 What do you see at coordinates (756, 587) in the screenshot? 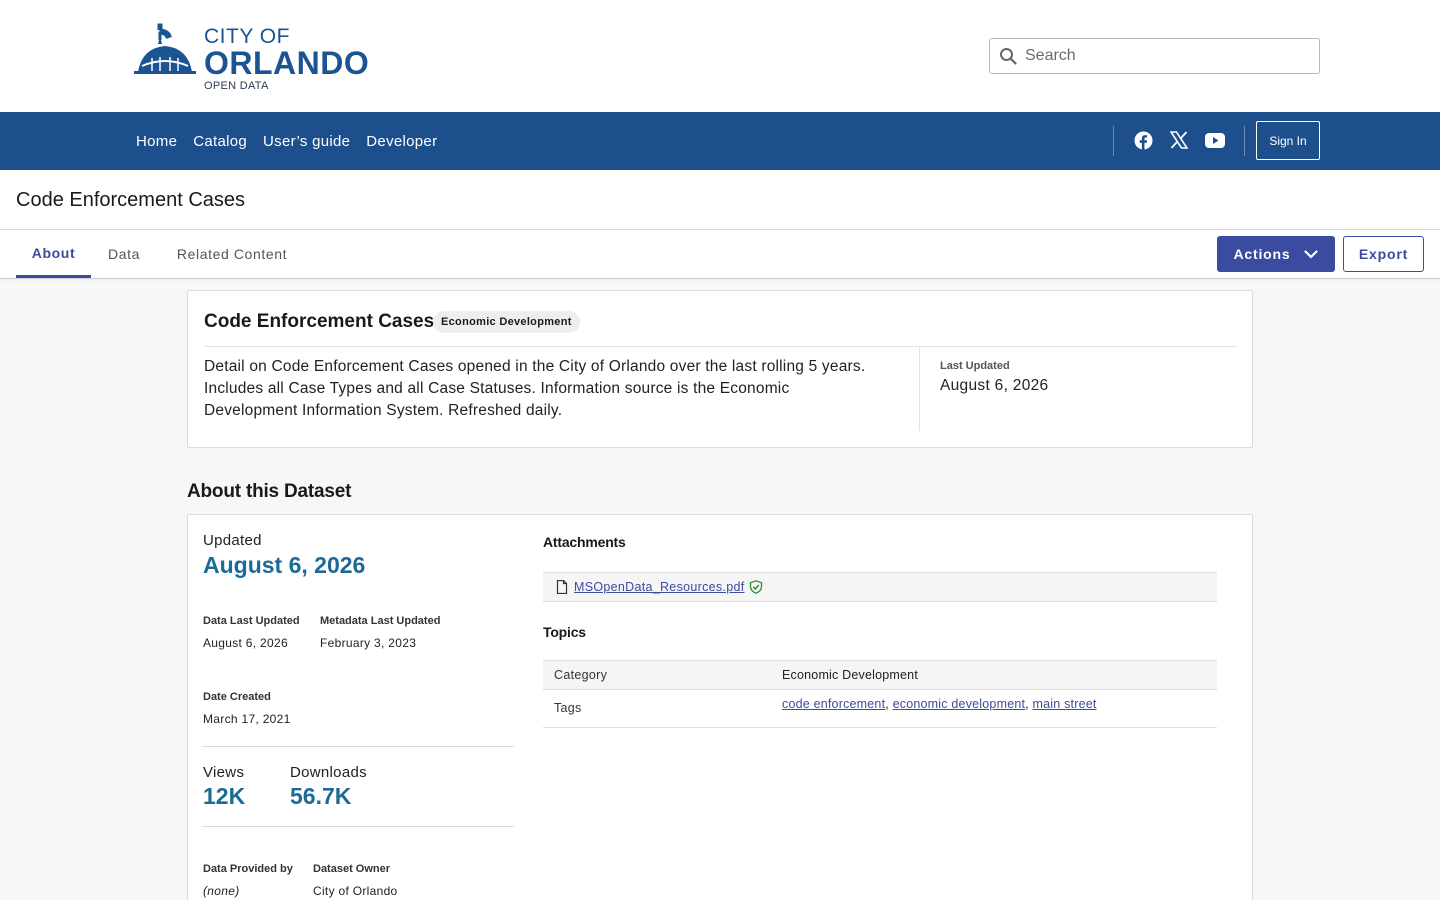
I see `verified-shield-icon` at bounding box center [756, 587].